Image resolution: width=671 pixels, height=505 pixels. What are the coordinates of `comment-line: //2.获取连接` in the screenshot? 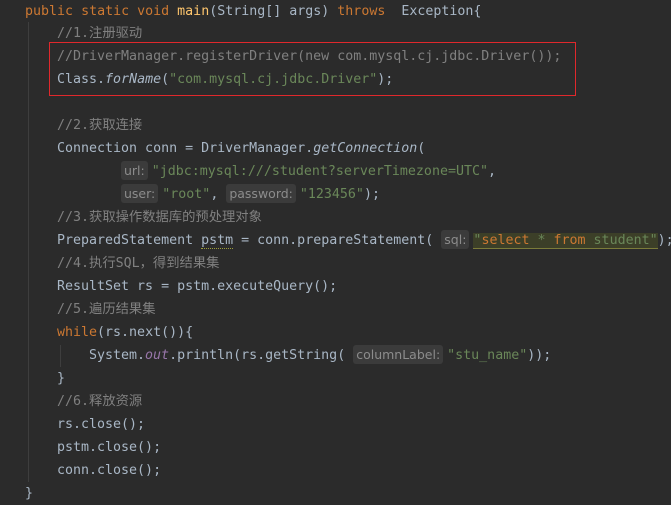 It's located at (100, 125).